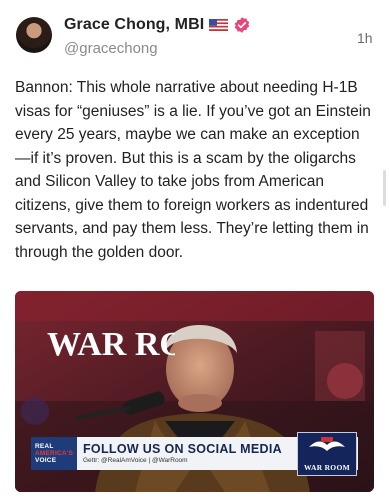 The height and width of the screenshot is (500, 389). I want to click on network-logo-line1: REAL, so click(44, 446).